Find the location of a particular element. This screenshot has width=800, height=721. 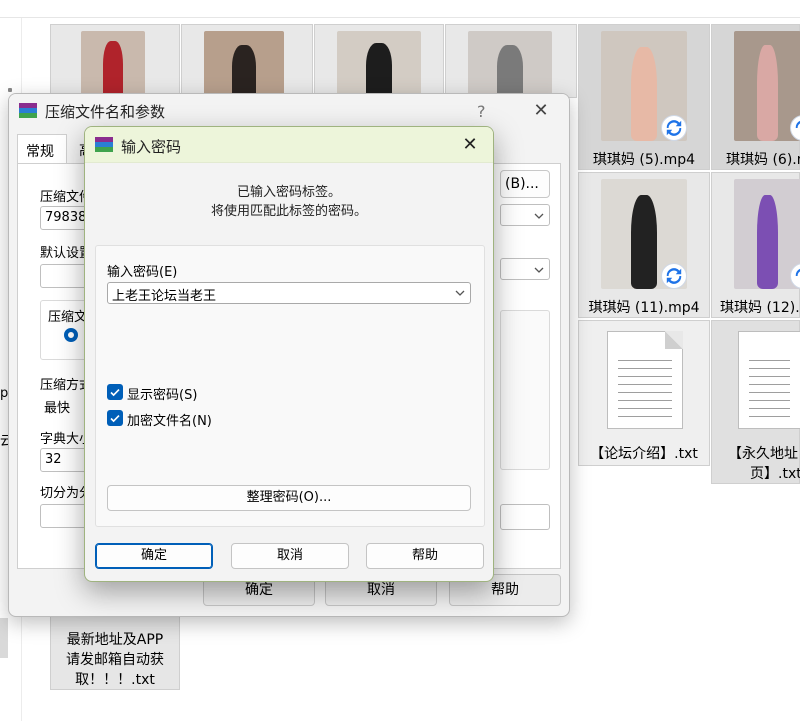

file-tile-text: 最新地址及APP 请发邮箱自动获 取！！！.txt is located at coordinates (115, 652).